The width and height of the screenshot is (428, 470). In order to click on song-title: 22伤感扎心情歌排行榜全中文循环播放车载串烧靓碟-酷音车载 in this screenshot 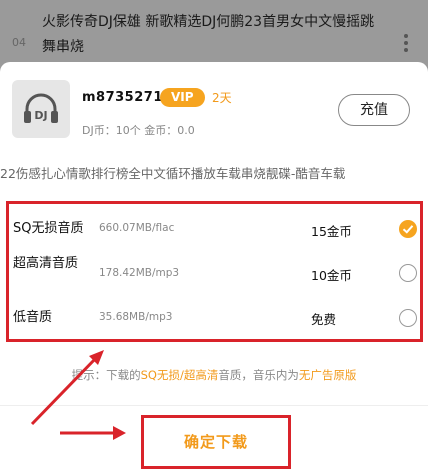, I will do `click(173, 173)`.